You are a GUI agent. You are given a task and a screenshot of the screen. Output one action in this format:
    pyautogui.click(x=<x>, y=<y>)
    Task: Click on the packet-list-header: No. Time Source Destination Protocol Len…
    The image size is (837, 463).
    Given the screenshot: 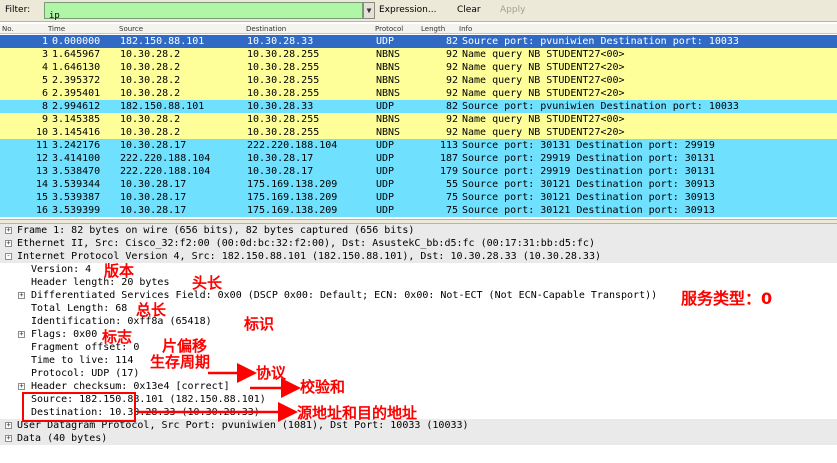 What is the action you would take?
    pyautogui.click(x=418, y=29)
    